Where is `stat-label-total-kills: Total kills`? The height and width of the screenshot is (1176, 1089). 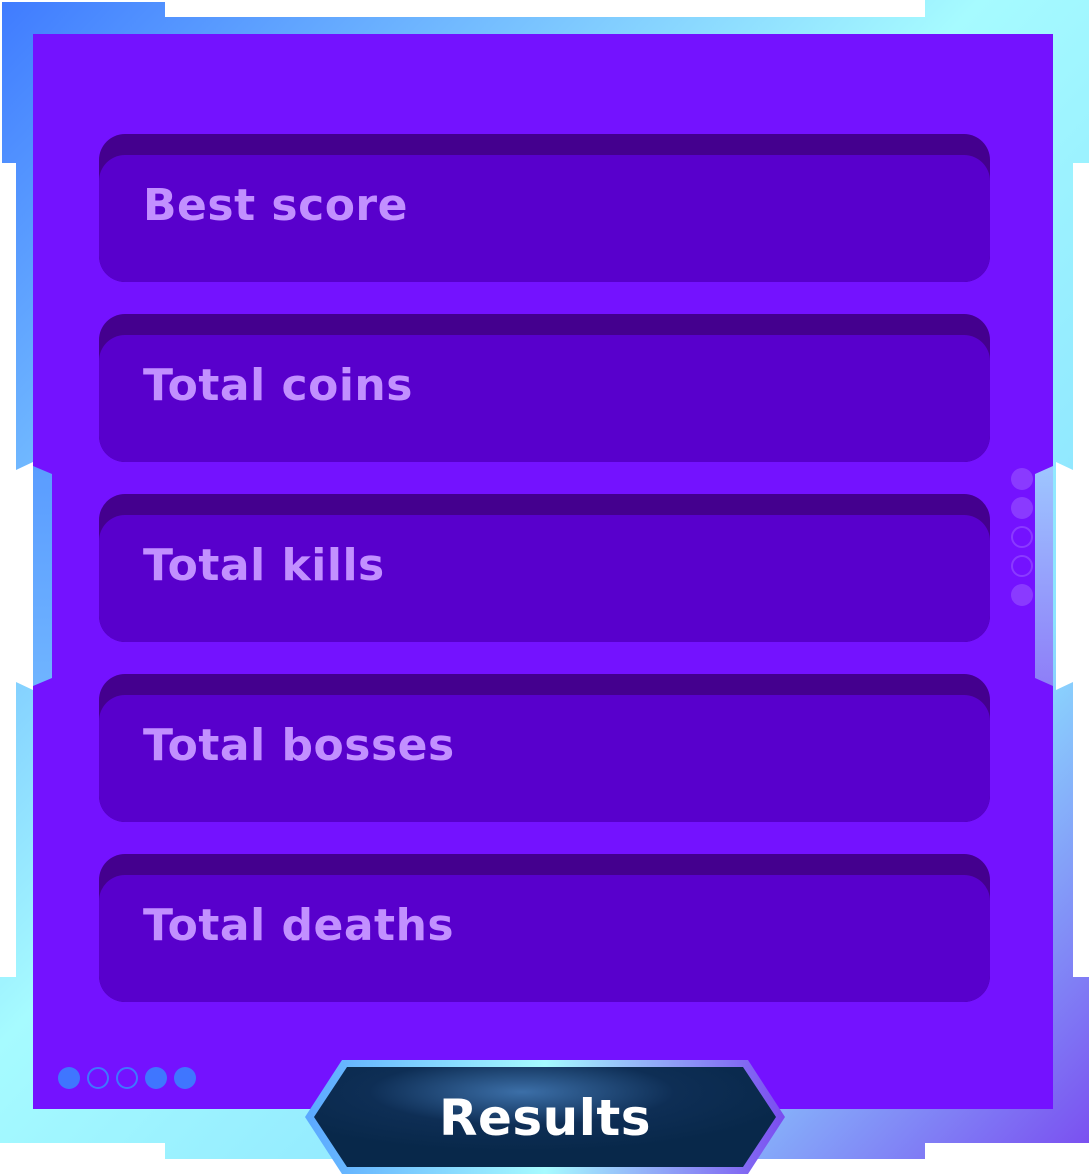 stat-label-total-kills: Total kills is located at coordinates (264, 565).